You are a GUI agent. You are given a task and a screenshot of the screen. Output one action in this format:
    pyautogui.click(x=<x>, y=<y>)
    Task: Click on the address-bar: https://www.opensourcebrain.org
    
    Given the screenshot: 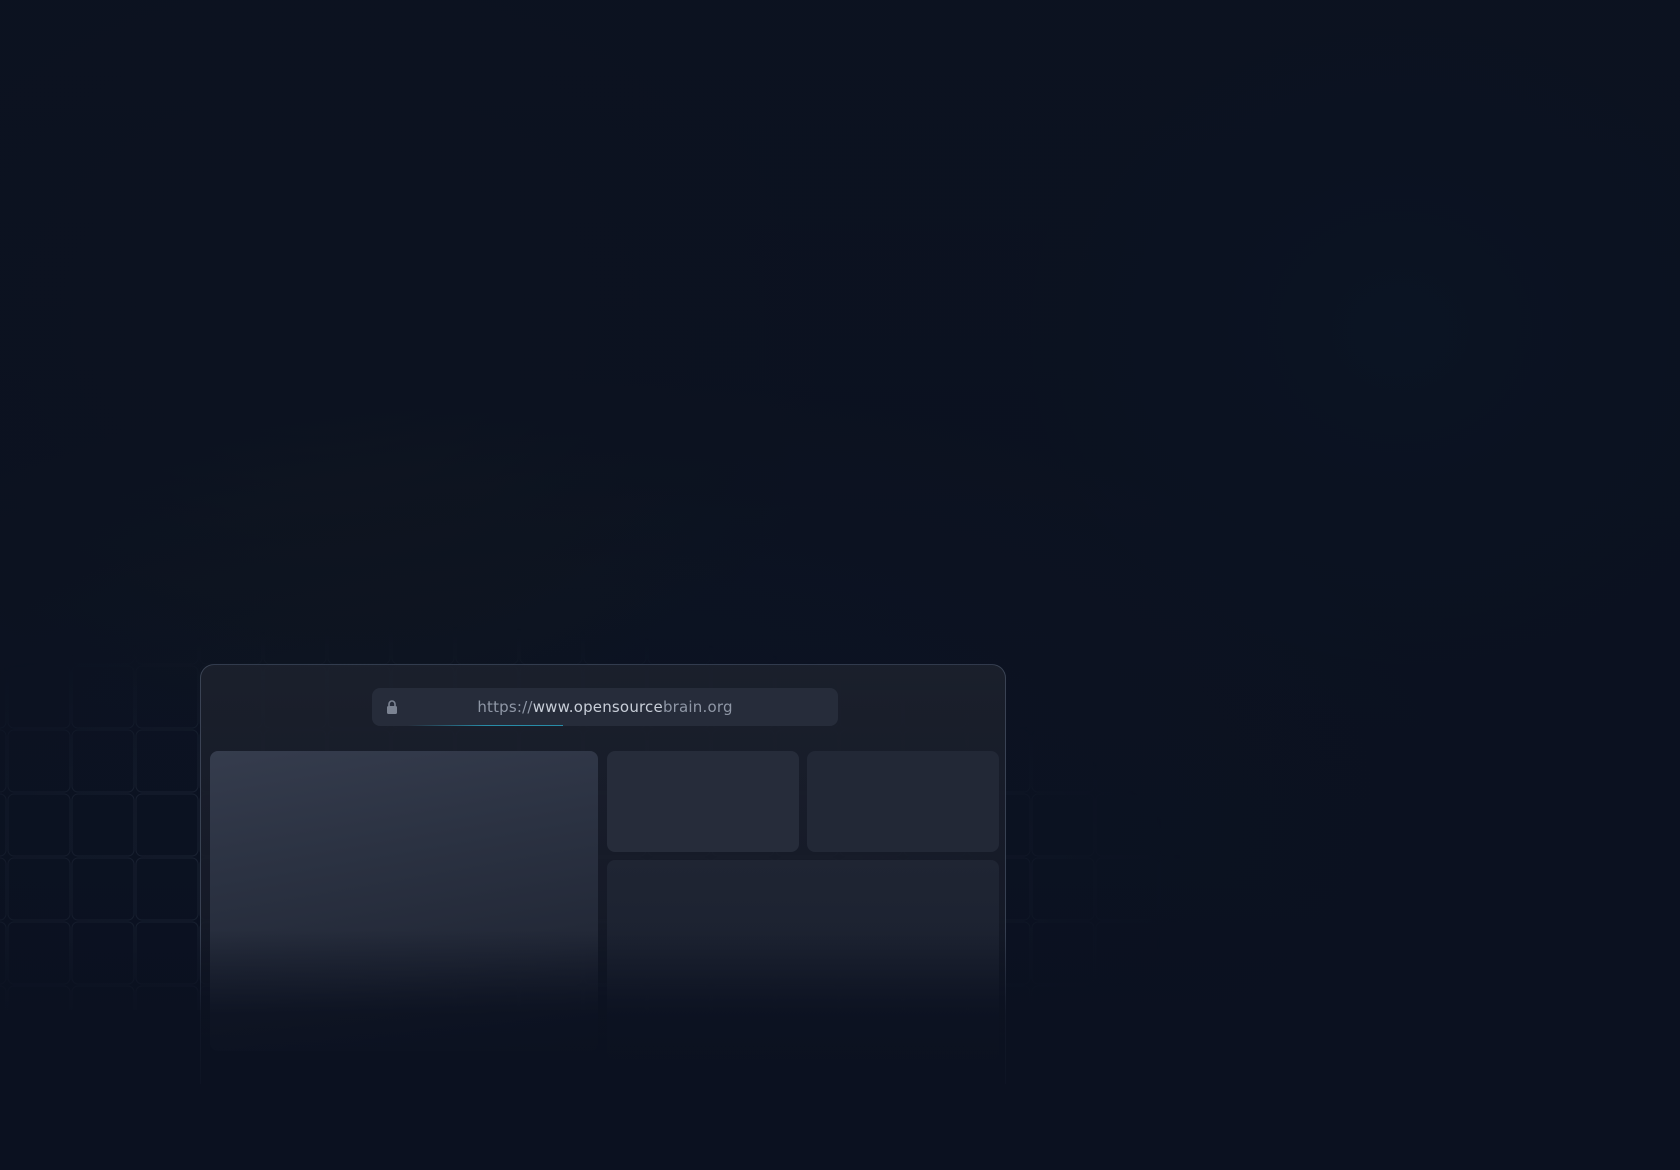 What is the action you would take?
    pyautogui.click(x=605, y=707)
    